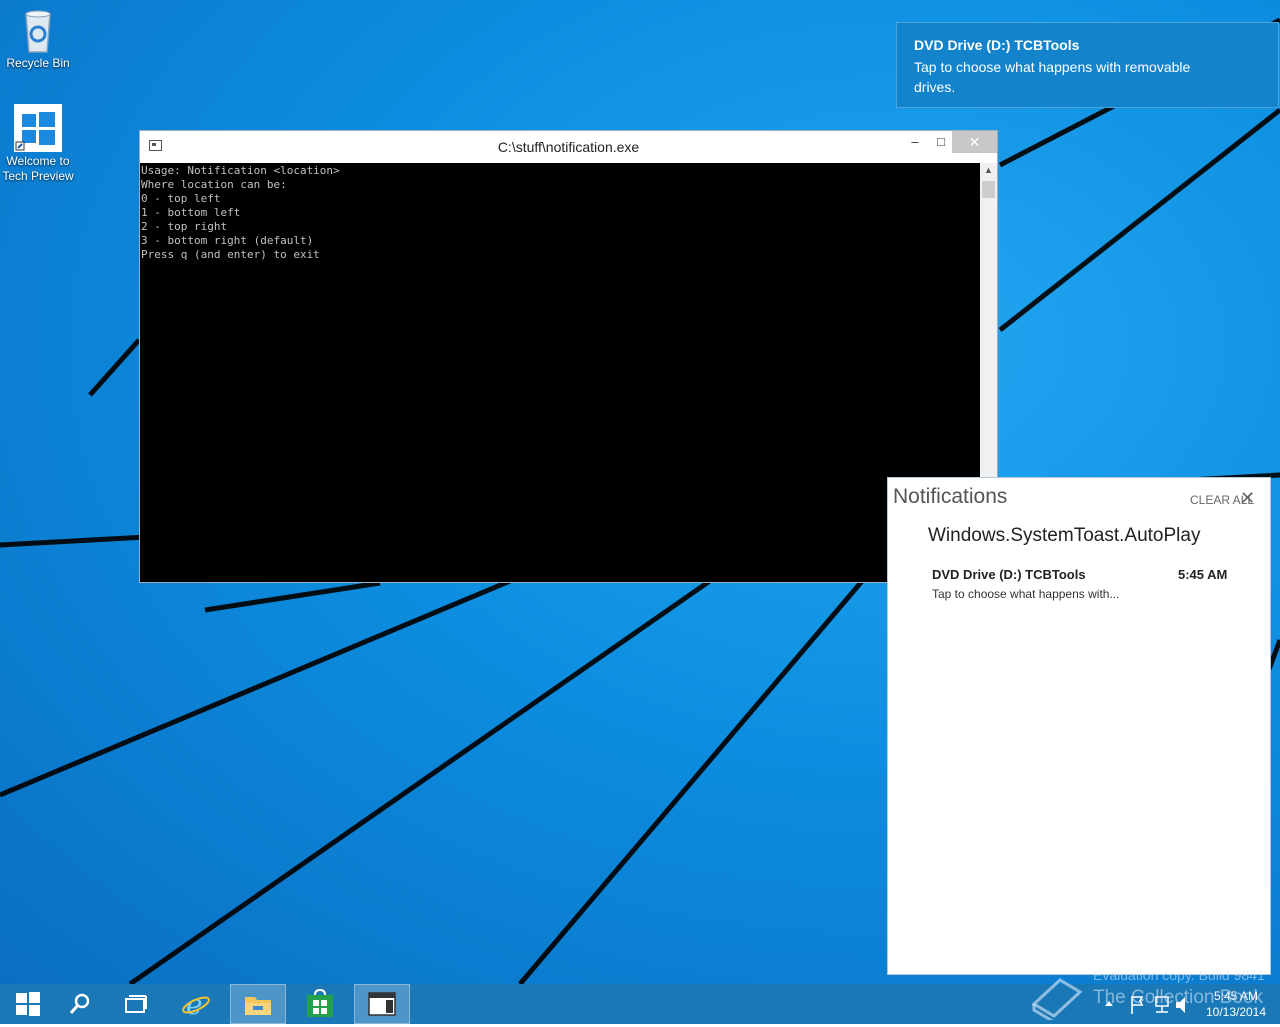 Image resolution: width=1280 pixels, height=1027 pixels. I want to click on file-explorer-icon, so click(258, 1006).